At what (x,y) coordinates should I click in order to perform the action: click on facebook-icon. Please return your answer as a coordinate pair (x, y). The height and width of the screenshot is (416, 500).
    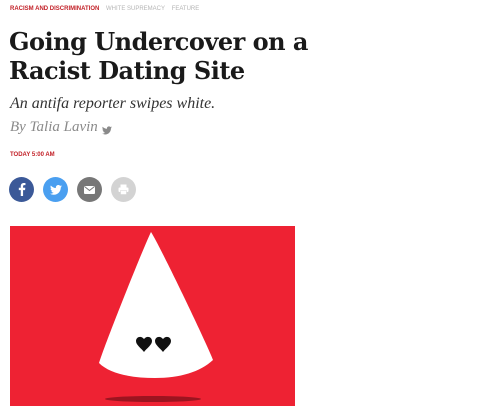
    Looking at the image, I should click on (21, 189).